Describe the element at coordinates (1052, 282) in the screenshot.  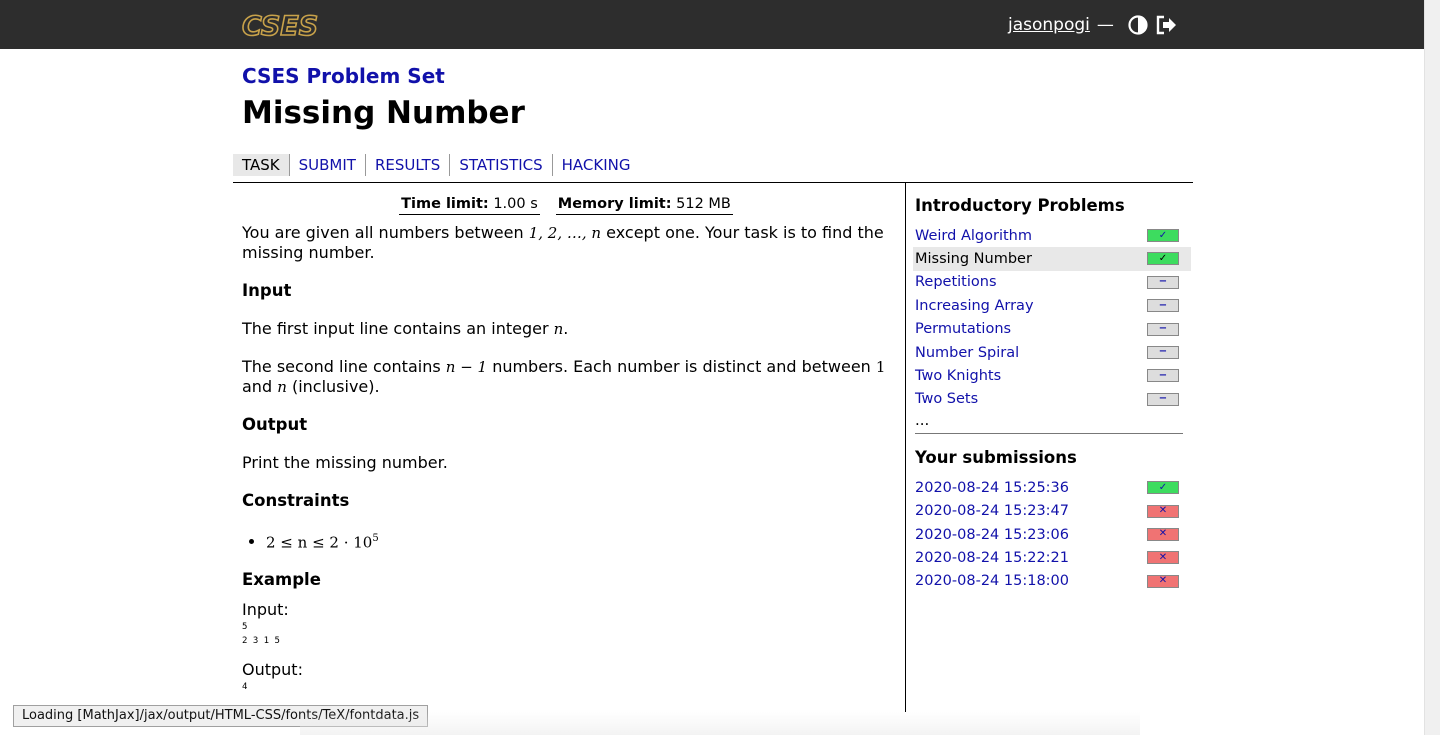
I see `problem-item: Repetitions −` at that location.